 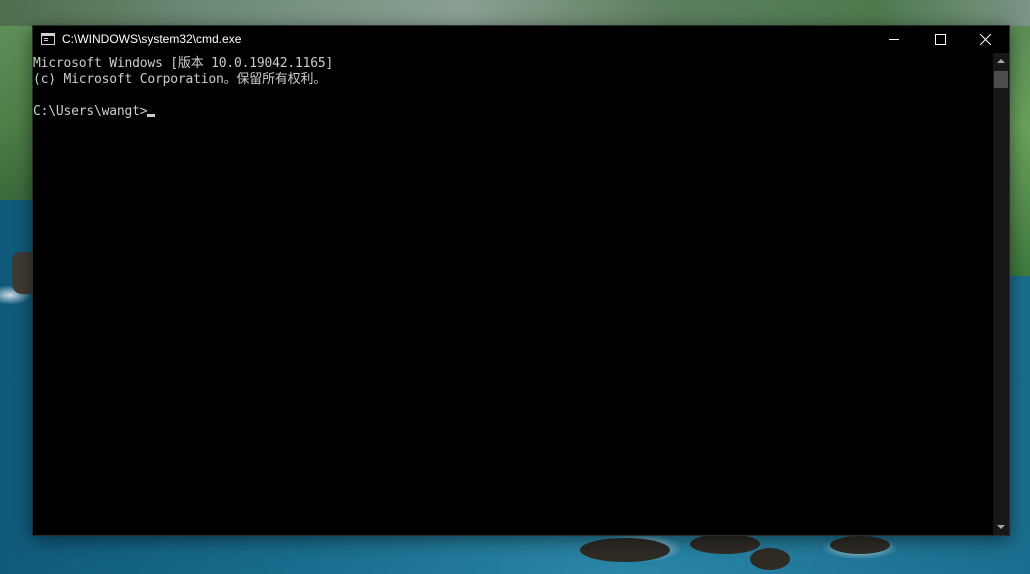 What do you see at coordinates (17, 113) in the screenshot?
I see `desktop-wallpaper-left` at bounding box center [17, 113].